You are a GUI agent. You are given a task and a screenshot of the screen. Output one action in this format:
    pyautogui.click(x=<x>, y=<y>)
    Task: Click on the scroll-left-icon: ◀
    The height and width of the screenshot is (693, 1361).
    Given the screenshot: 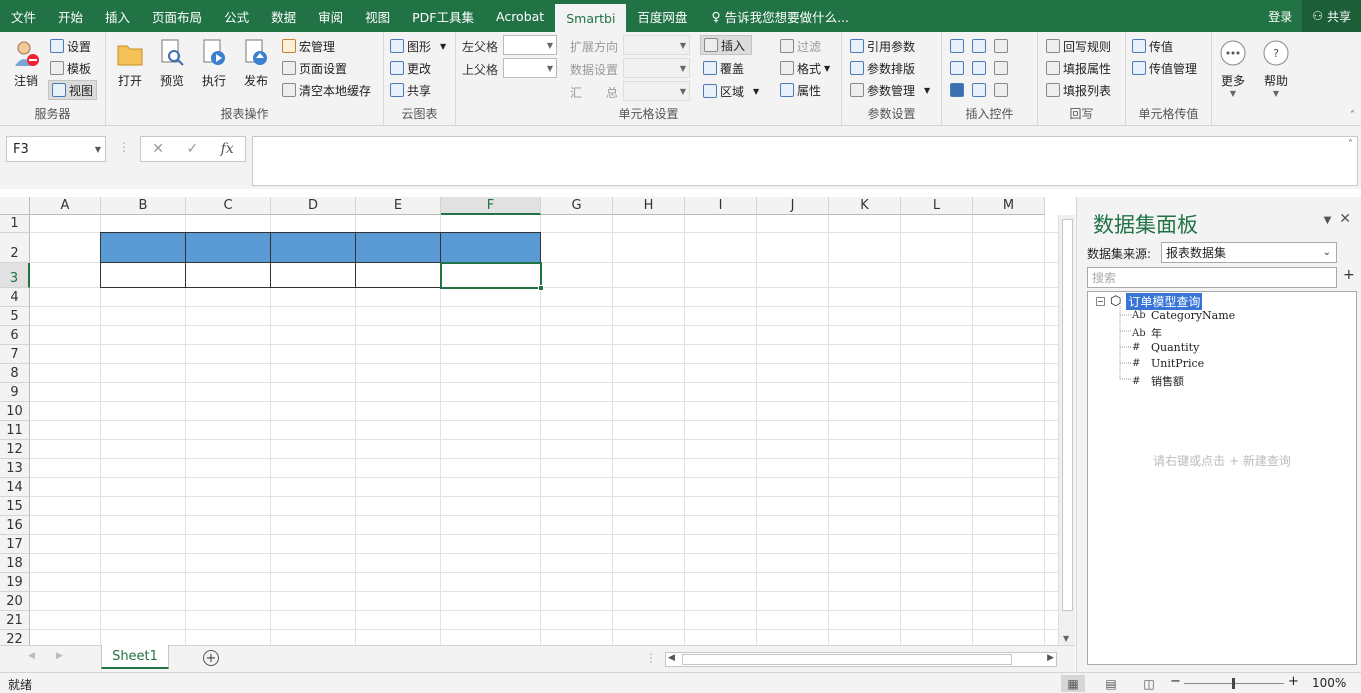 What is the action you would take?
    pyautogui.click(x=671, y=658)
    